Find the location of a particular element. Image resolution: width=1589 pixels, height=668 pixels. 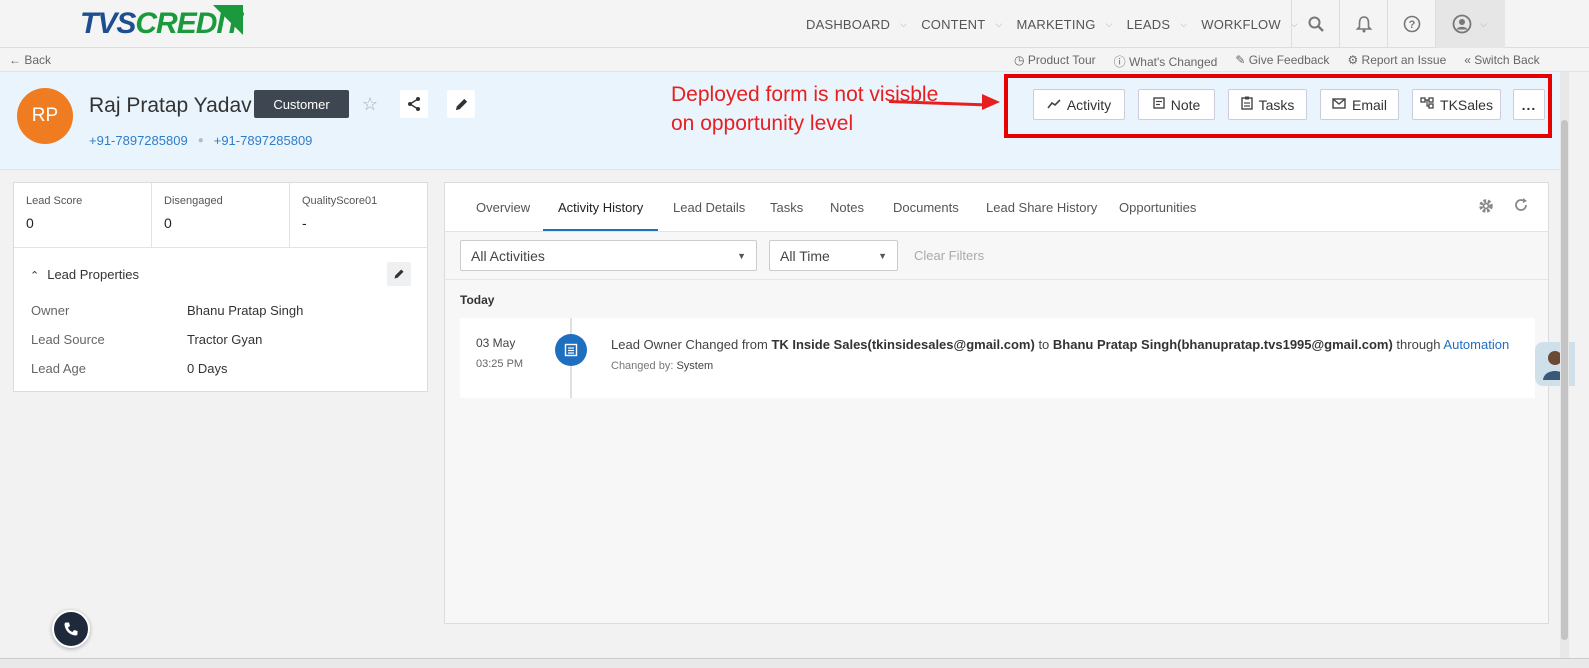

user-menu: ⌵ is located at coordinates (1470, 24).